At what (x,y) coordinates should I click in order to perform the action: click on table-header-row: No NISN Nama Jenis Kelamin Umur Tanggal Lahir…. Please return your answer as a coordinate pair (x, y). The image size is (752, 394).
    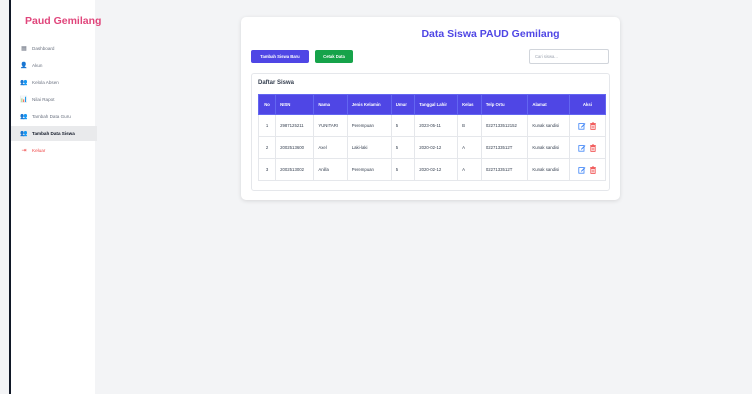
    Looking at the image, I should click on (432, 104).